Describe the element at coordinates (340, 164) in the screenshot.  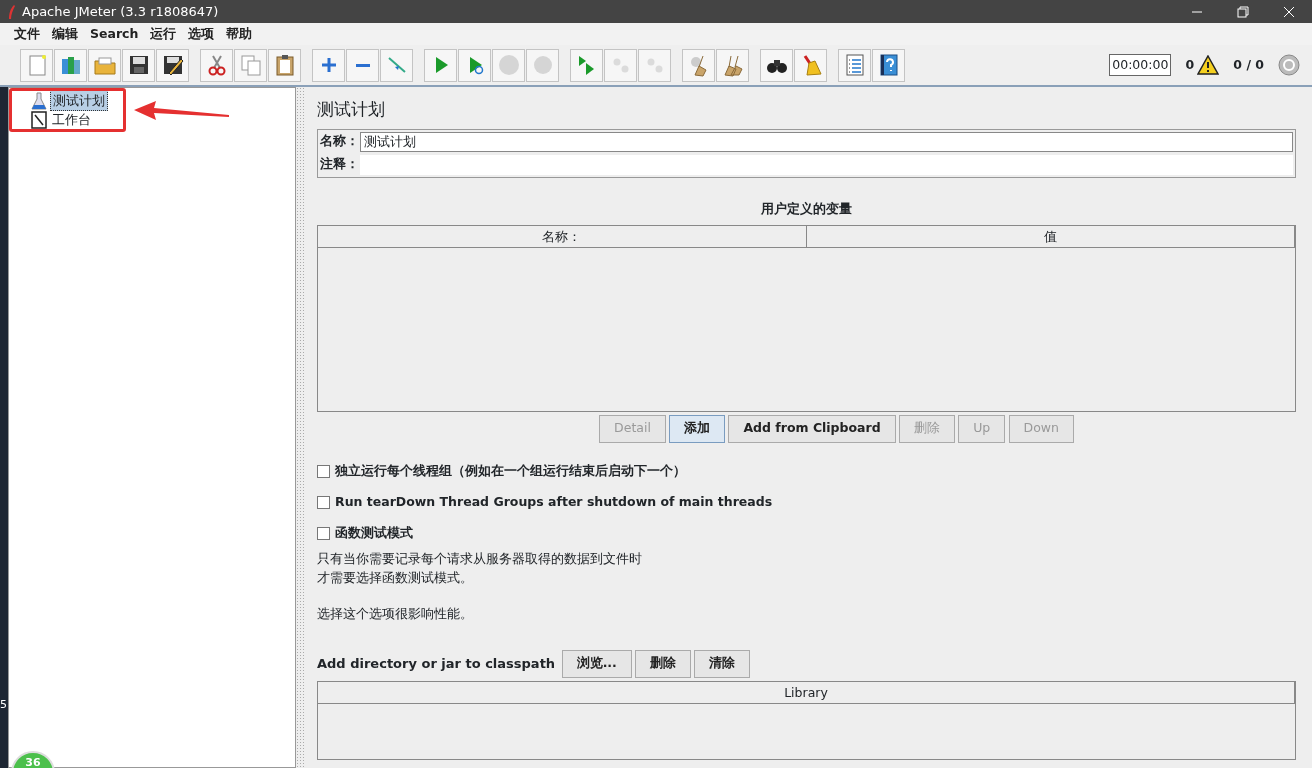
I see `field-label: 注释：` at that location.